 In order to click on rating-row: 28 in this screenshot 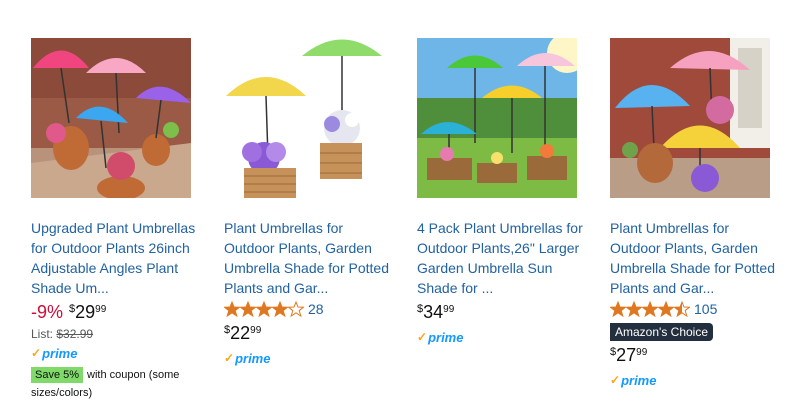, I will do `click(308, 309)`.